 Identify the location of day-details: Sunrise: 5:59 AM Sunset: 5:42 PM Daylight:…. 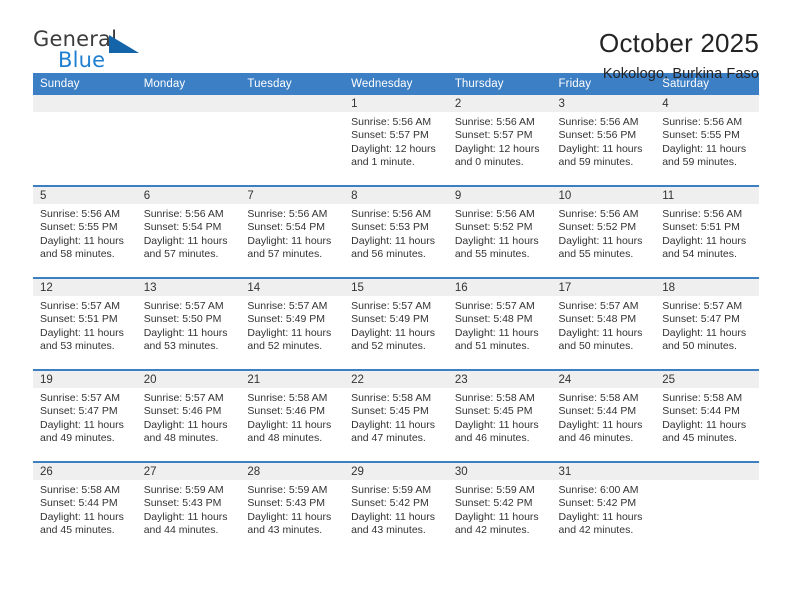
(500, 509).